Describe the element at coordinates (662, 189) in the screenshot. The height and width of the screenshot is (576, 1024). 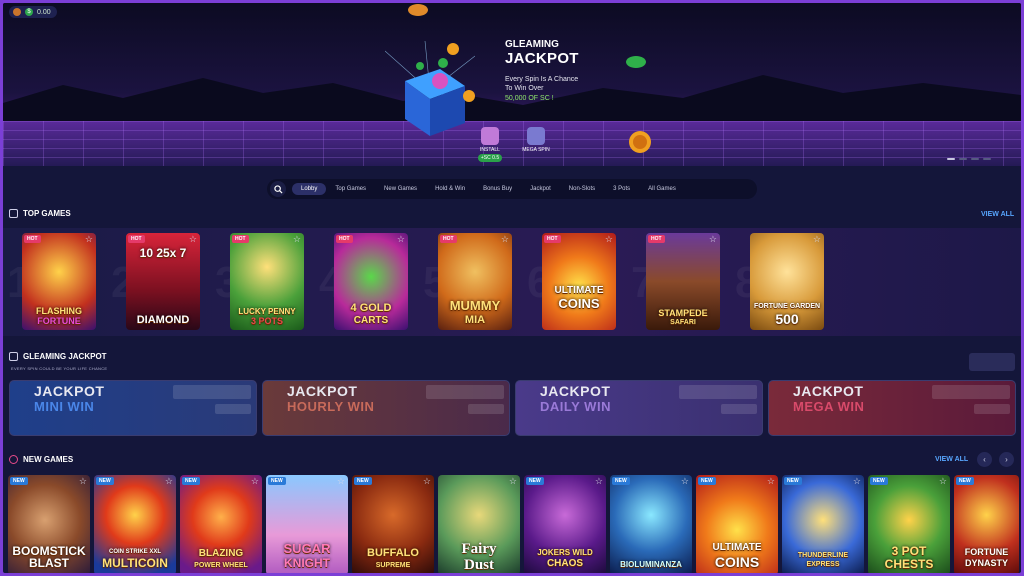
I see `tab-all-games: All Games` at that location.